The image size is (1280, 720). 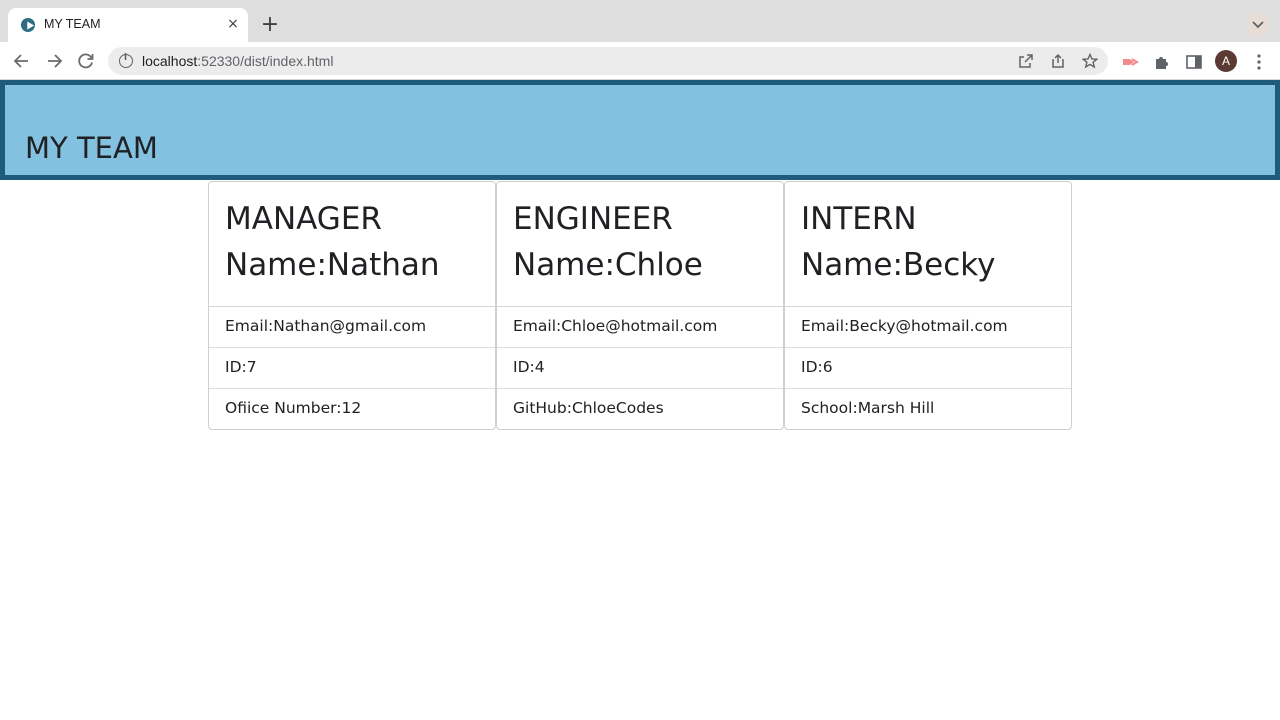 I want to click on address-bar: localhost:52330/dist/index.html, so click(x=608, y=61).